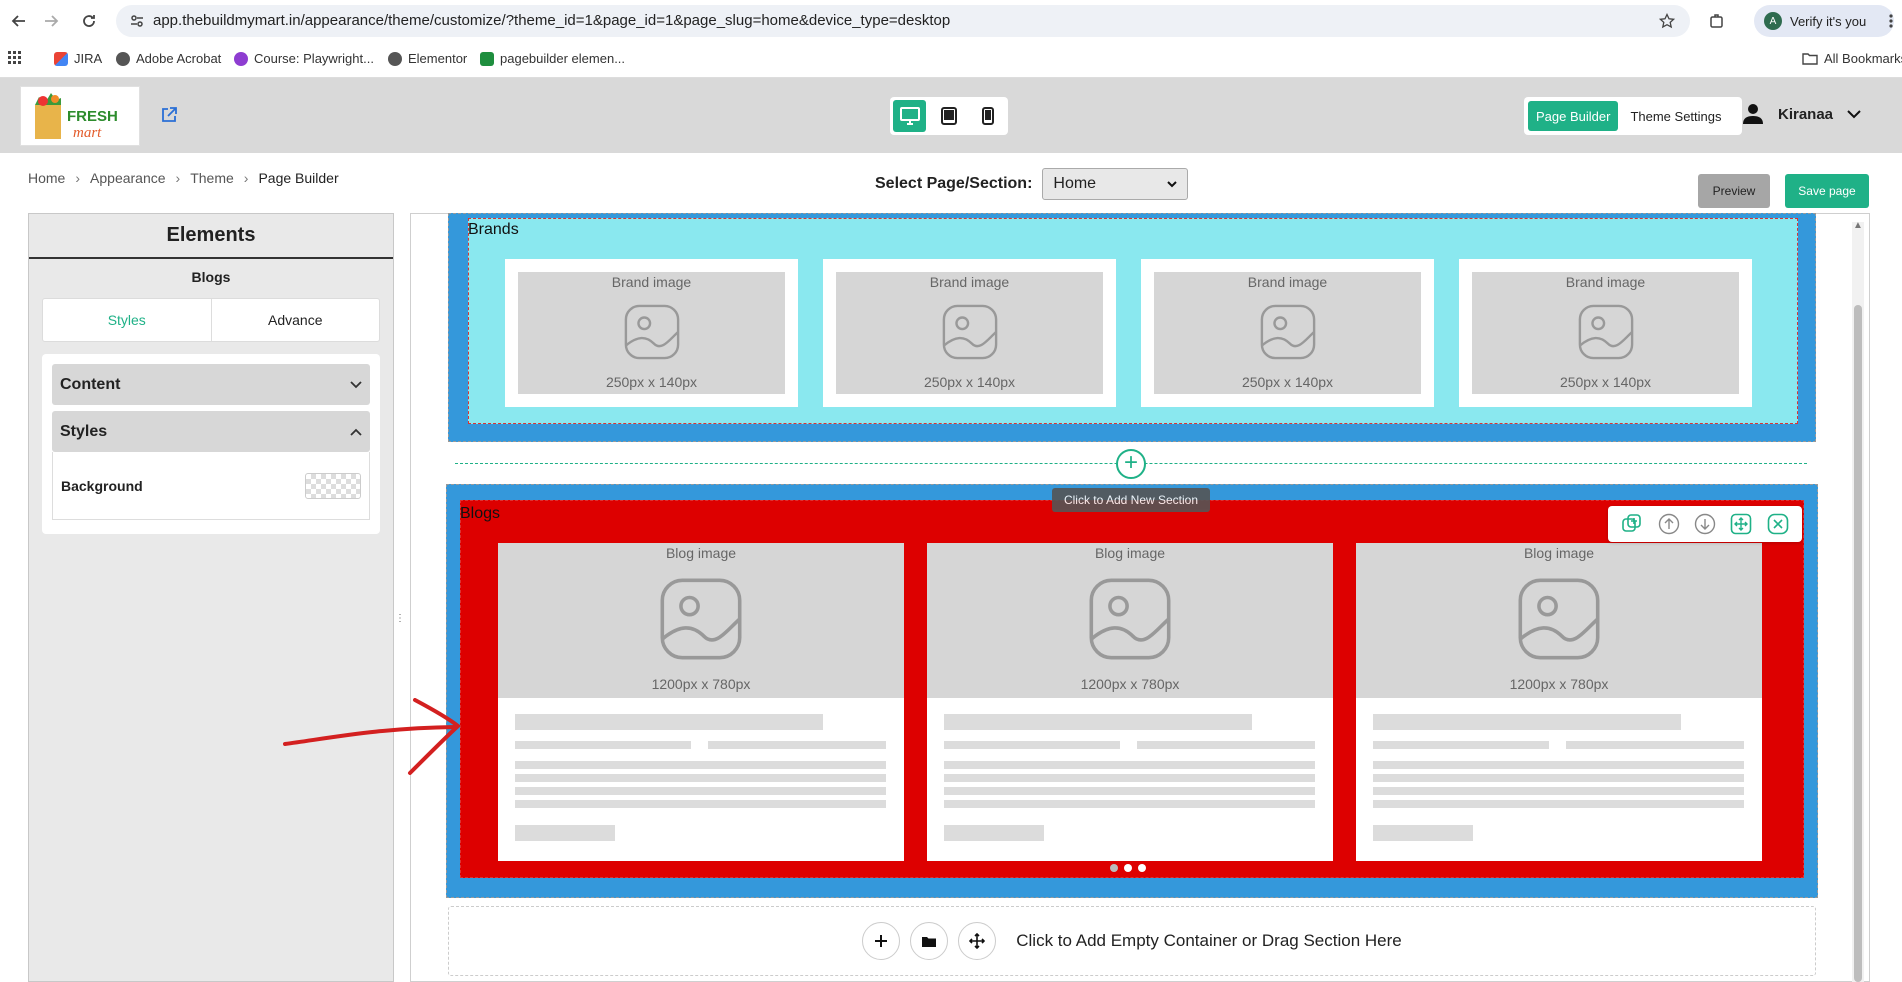 This screenshot has width=1902, height=982. What do you see at coordinates (1573, 116) in the screenshot?
I see `page-builder-tab: Page Builder` at bounding box center [1573, 116].